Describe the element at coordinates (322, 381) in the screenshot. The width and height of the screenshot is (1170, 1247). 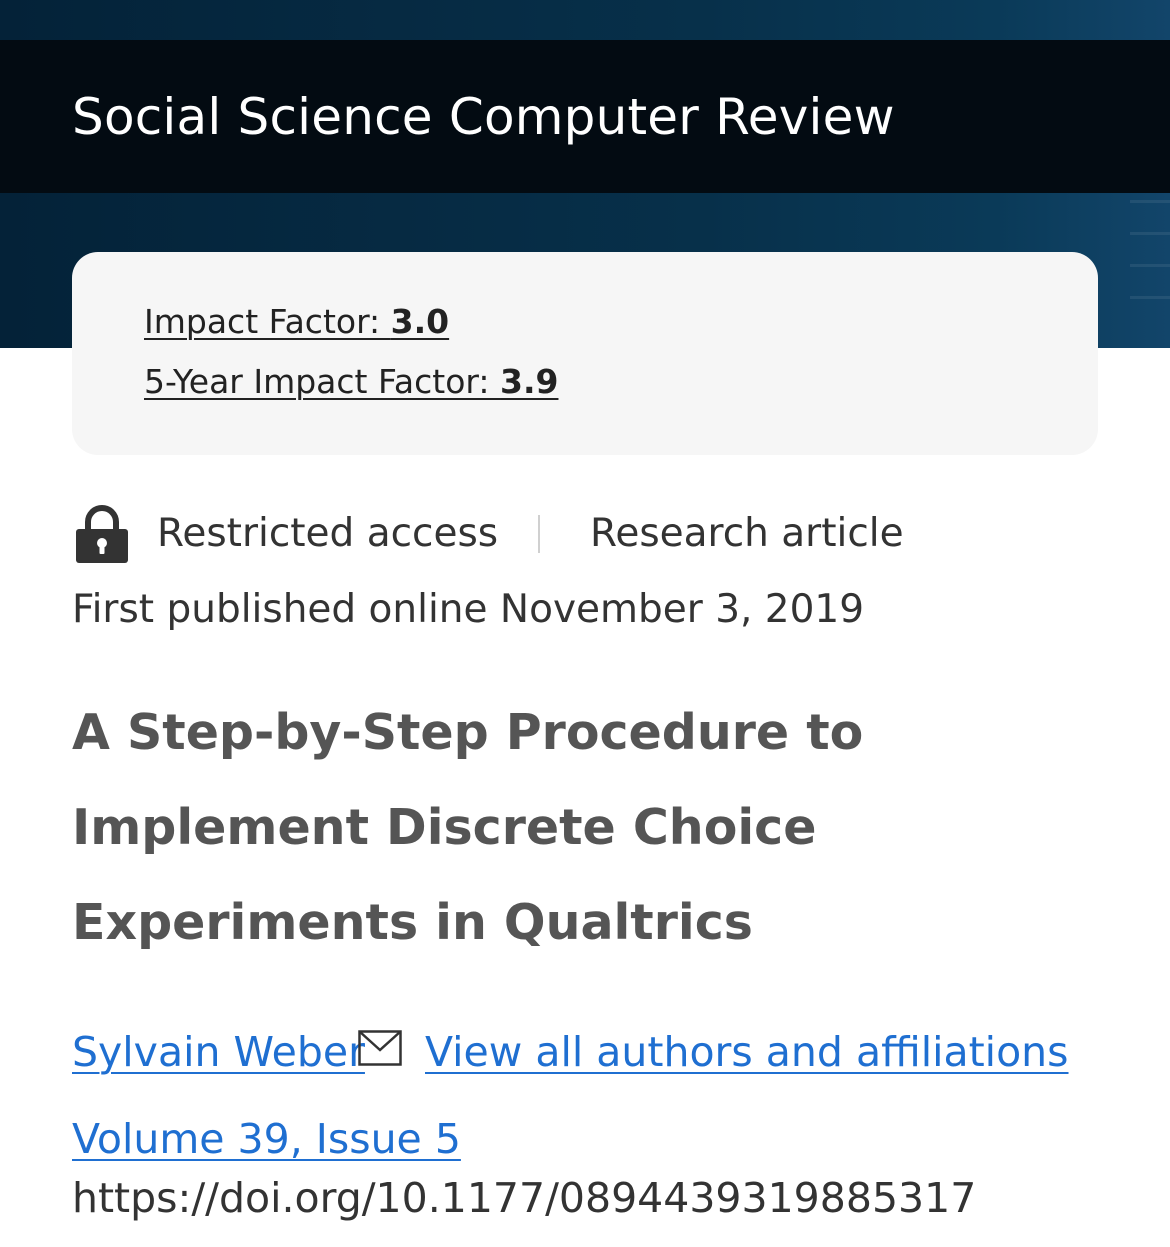
I see `five-year-impact-factor-label: 5-Year Impact Factor:` at that location.